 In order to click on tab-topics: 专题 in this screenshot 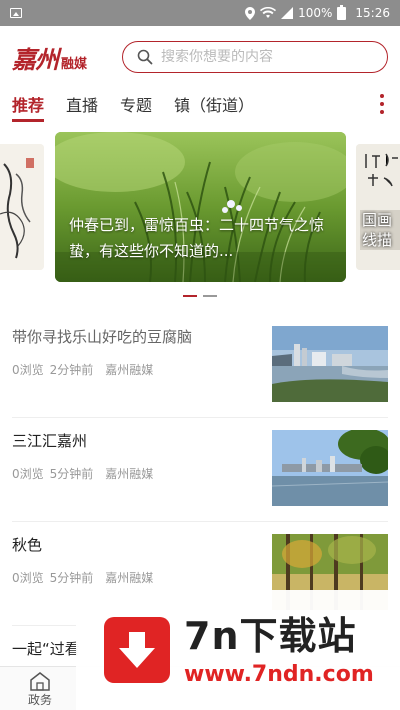, I will do `click(136, 105)`.